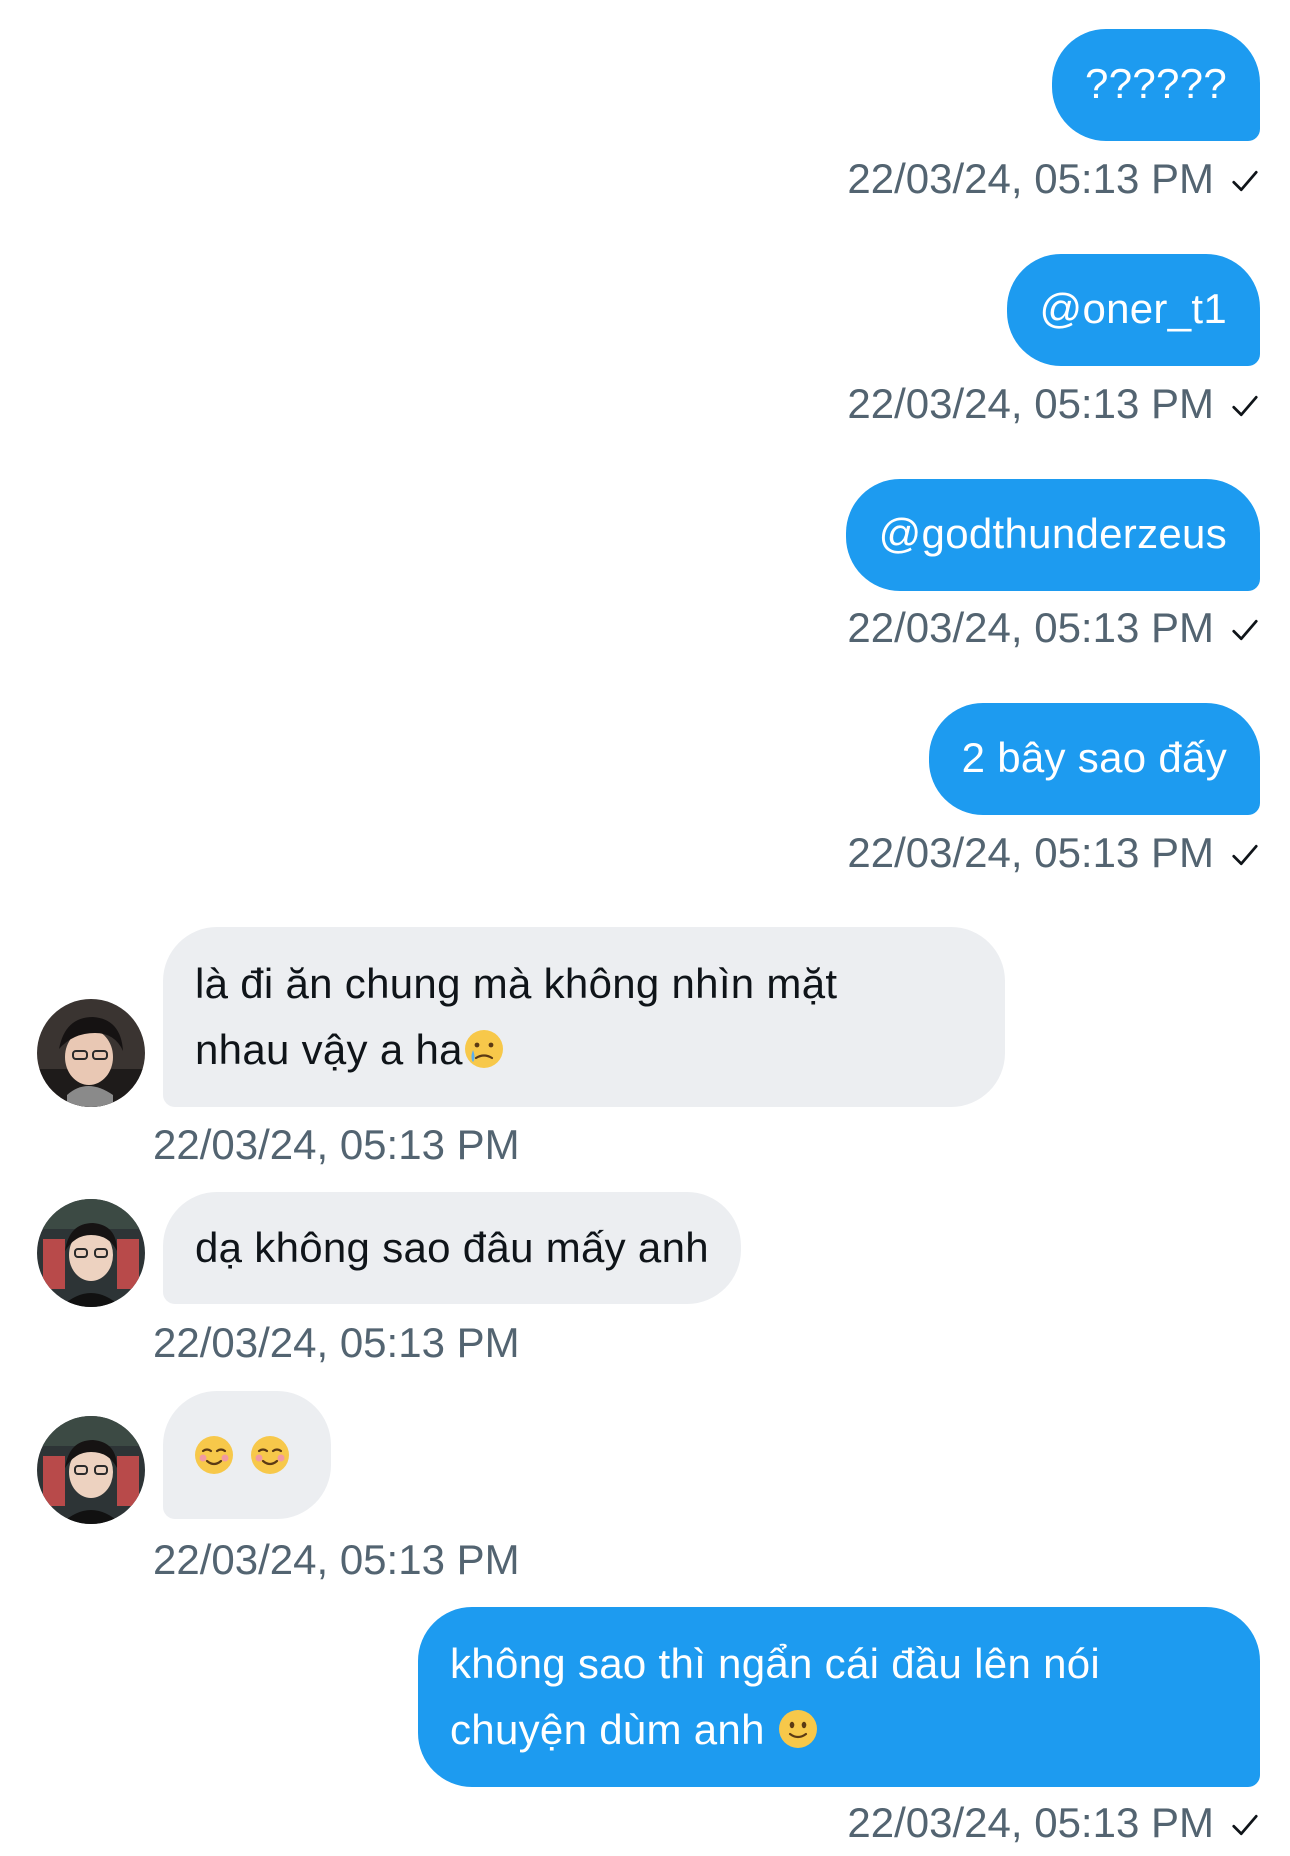  I want to click on message-text-line-2: nhau vậy a ha, so click(584, 1050).